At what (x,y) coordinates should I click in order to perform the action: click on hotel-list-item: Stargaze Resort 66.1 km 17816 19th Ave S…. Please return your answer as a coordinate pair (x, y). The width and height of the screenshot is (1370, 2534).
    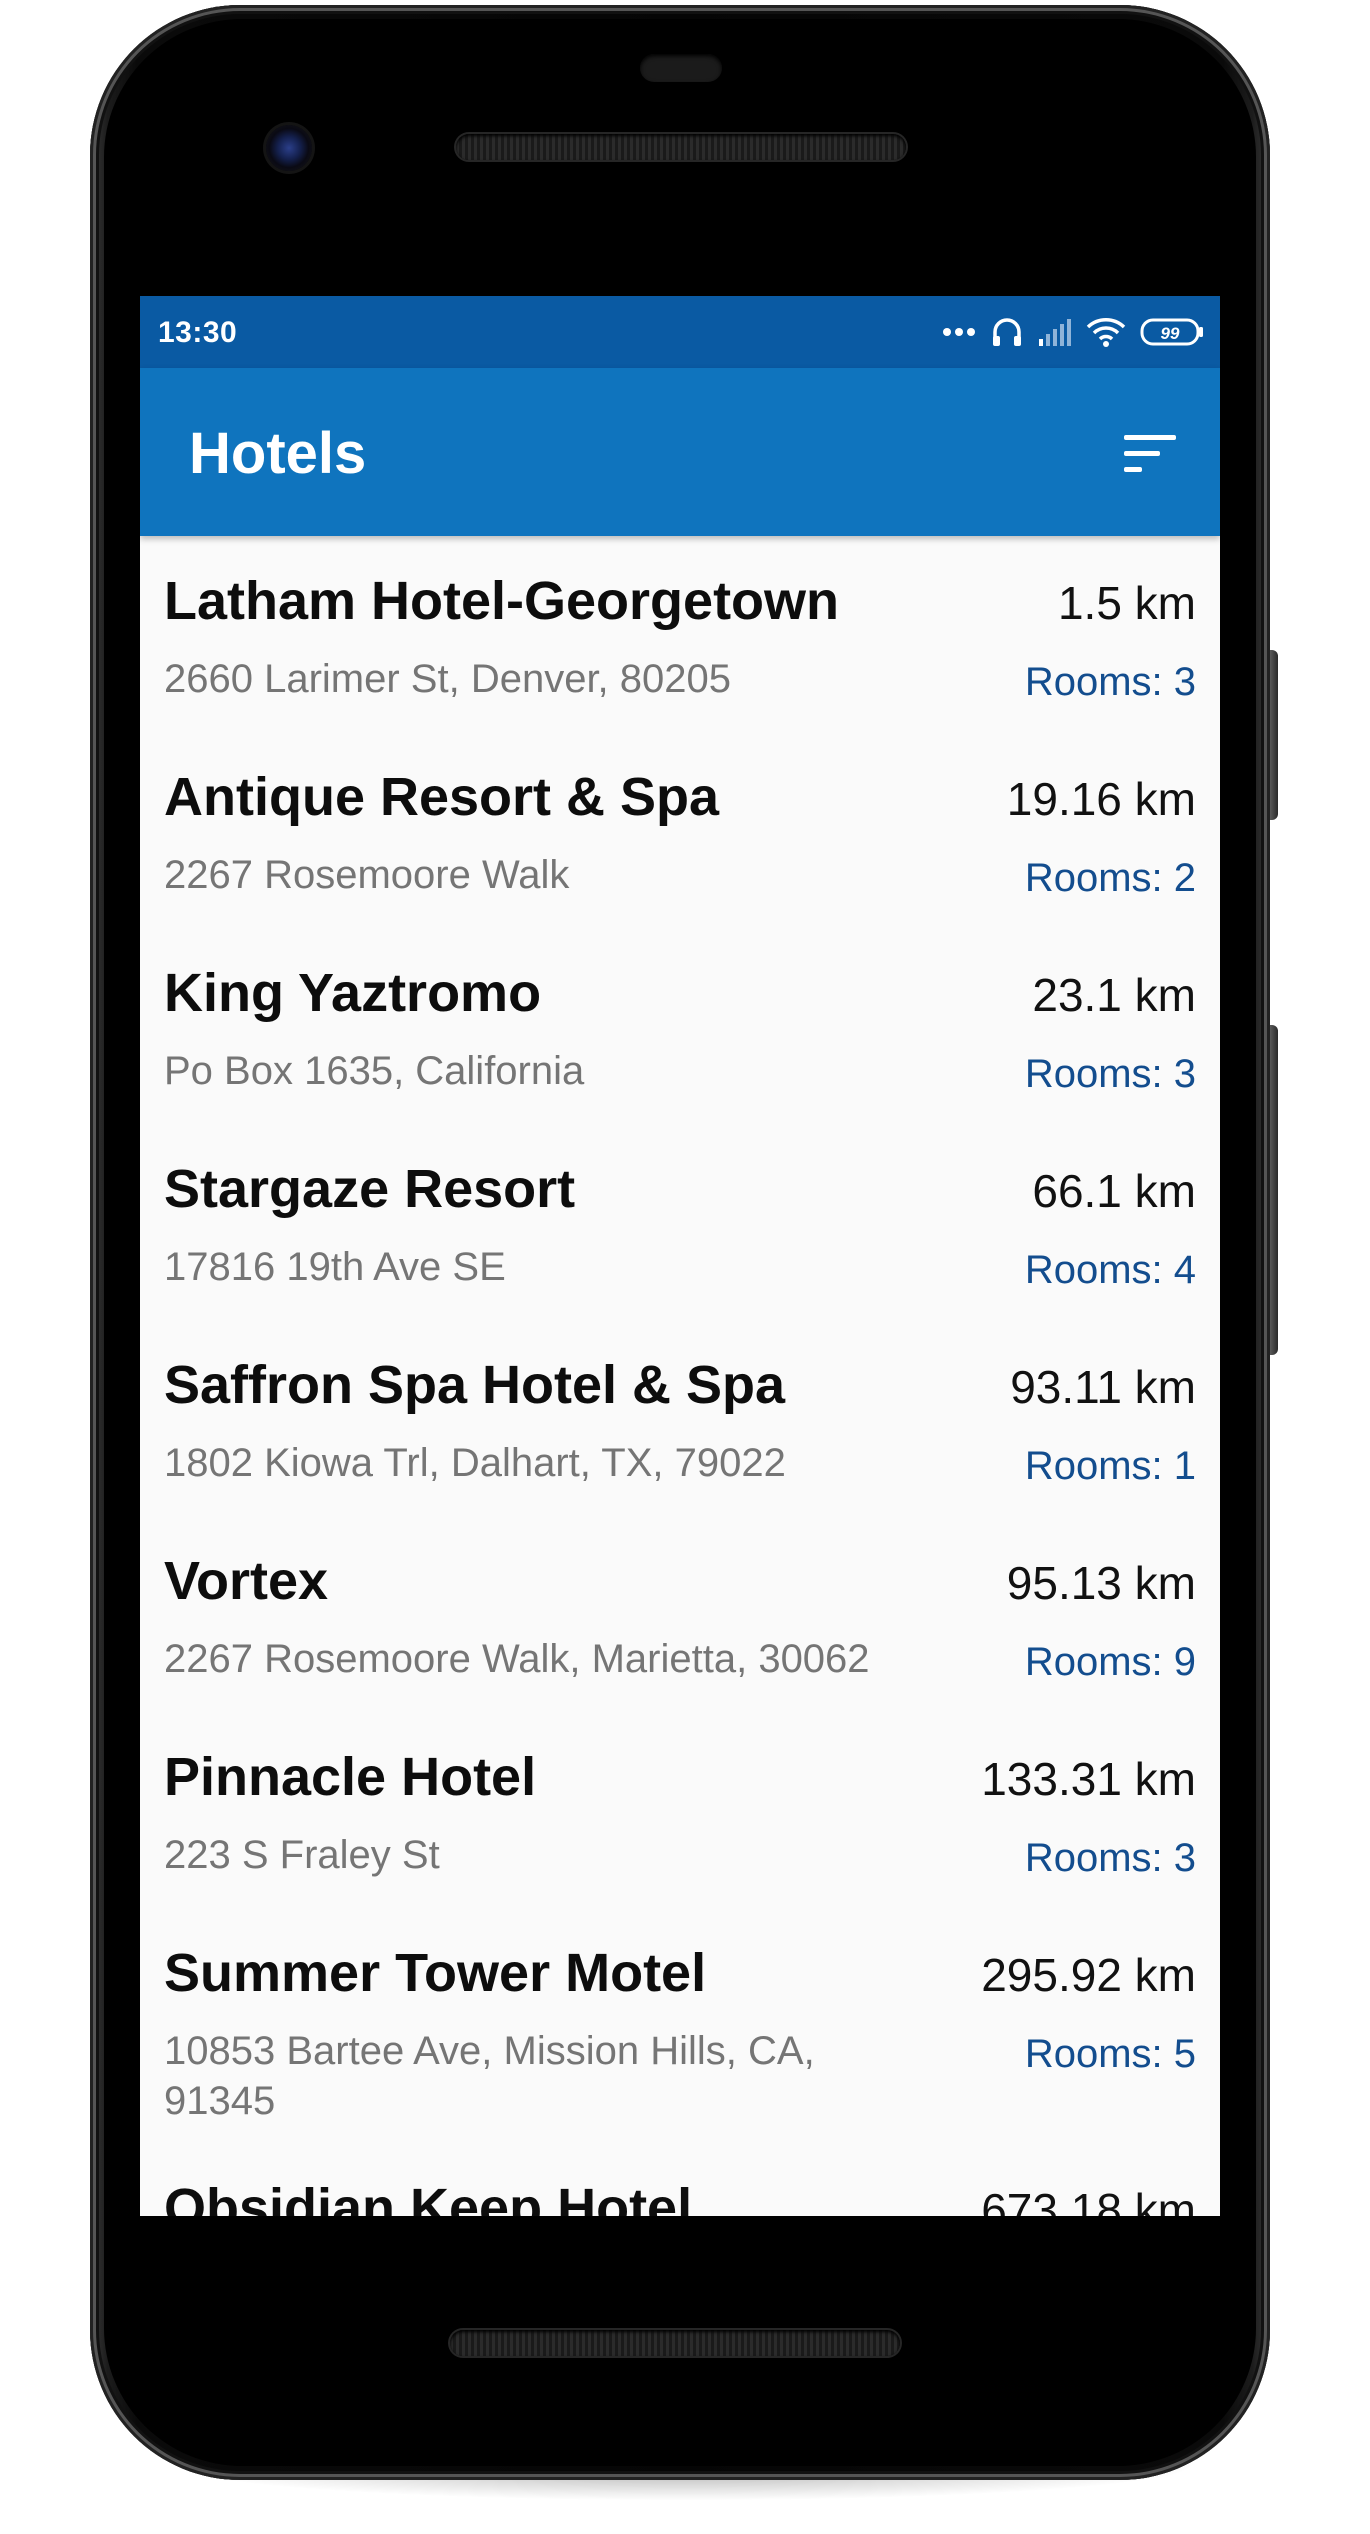
    Looking at the image, I should click on (680, 1222).